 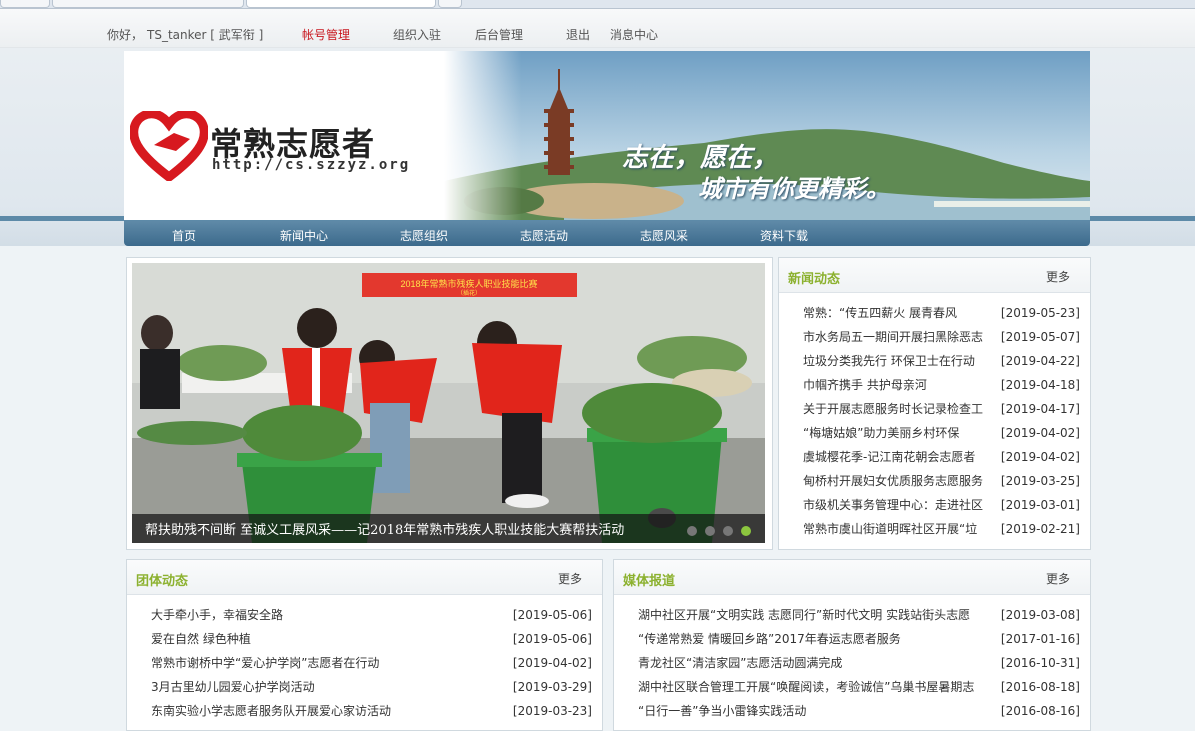 I want to click on group-panel-title: 团体动态, so click(x=162, y=581).